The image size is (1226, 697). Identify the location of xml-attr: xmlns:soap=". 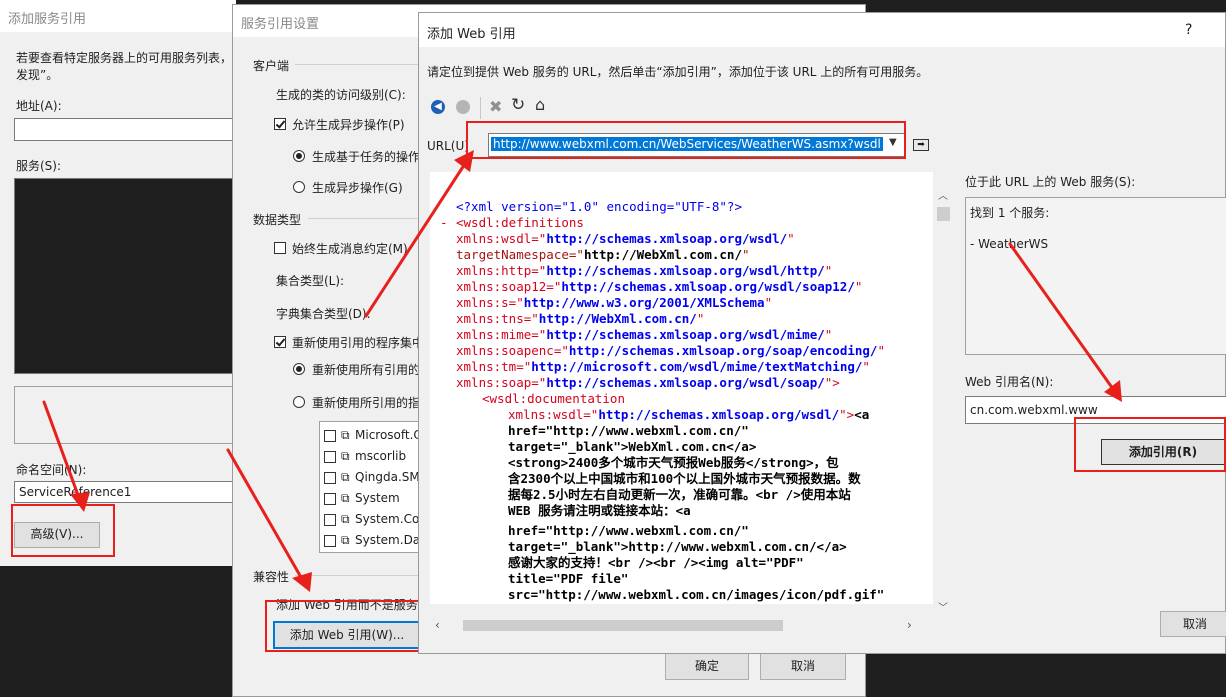
(501, 382).